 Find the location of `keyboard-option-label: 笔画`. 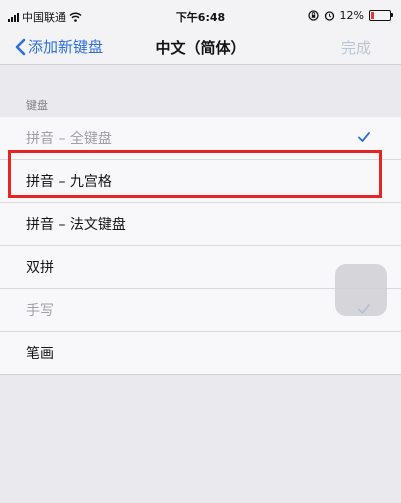

keyboard-option-label: 笔画 is located at coordinates (40, 354).